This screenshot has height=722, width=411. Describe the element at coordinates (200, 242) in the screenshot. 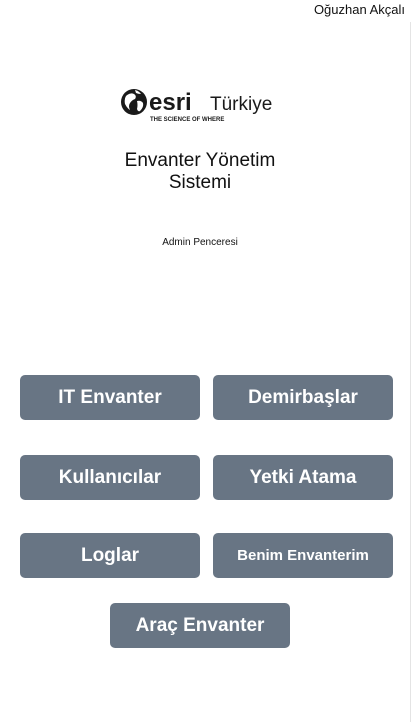

I see `page-subtitle: Admin Penceresi` at that location.